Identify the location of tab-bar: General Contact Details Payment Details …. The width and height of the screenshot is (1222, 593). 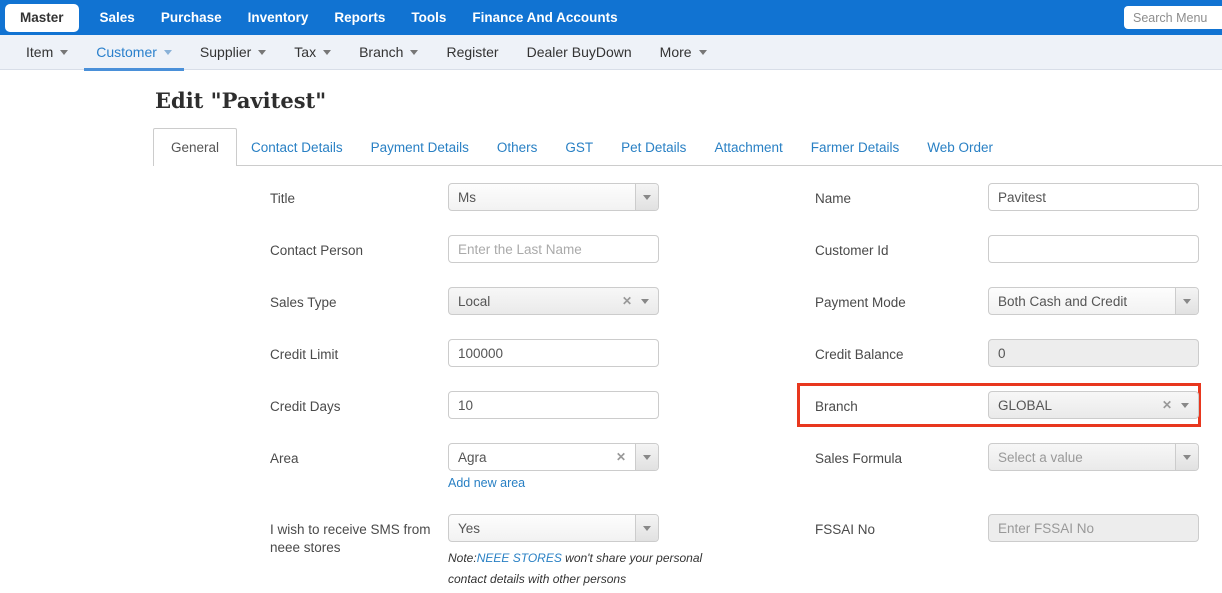
(687, 147).